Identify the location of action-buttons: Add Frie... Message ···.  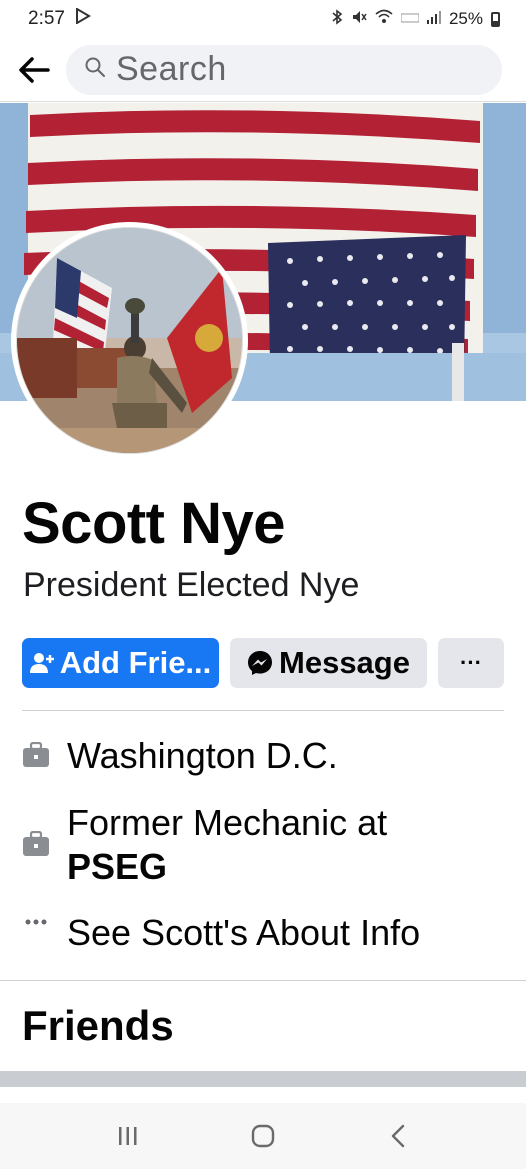
(263, 663).